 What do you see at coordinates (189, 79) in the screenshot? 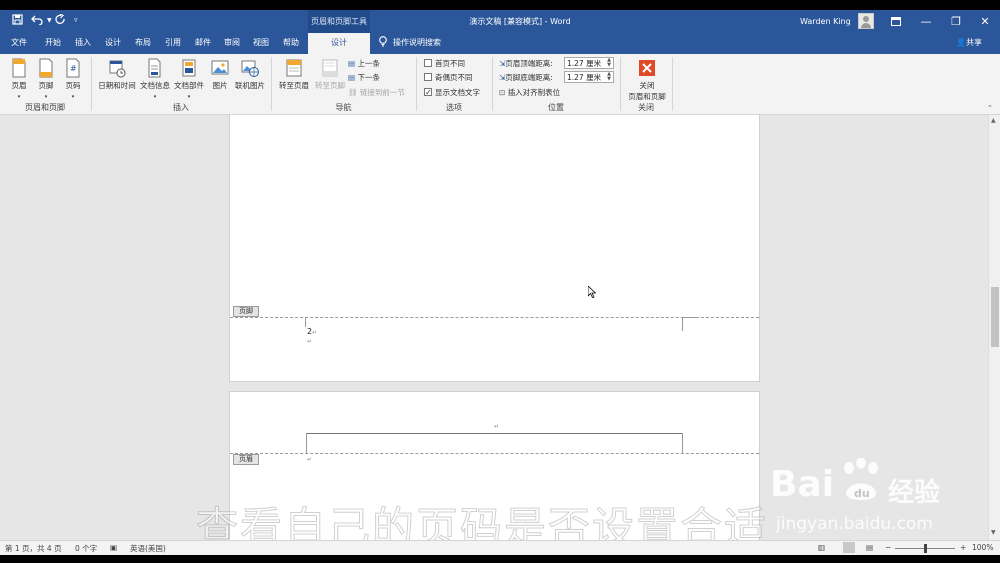
I see `quick-parts-button: 文档部件 ▾` at bounding box center [189, 79].